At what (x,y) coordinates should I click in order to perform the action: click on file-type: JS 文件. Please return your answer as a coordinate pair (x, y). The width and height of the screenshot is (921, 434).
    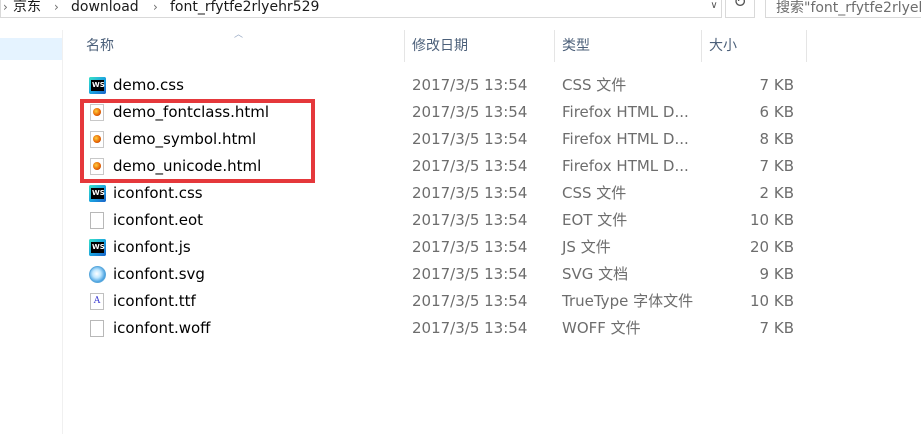
    Looking at the image, I should click on (586, 247).